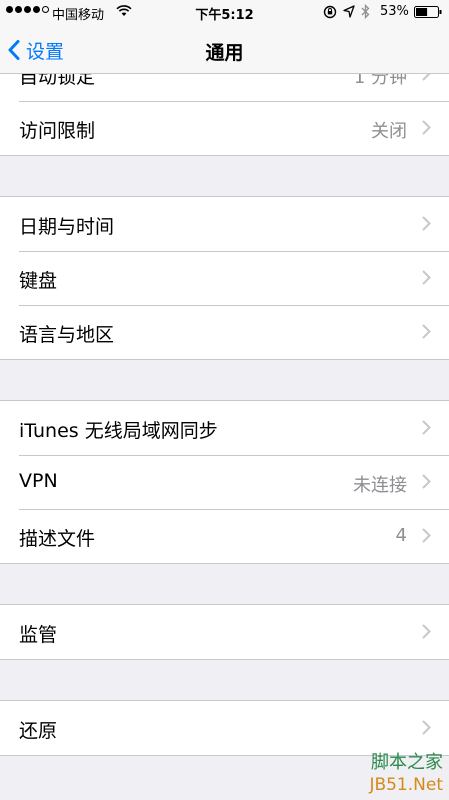  What do you see at coordinates (389, 131) in the screenshot?
I see `row-value: 关闭` at bounding box center [389, 131].